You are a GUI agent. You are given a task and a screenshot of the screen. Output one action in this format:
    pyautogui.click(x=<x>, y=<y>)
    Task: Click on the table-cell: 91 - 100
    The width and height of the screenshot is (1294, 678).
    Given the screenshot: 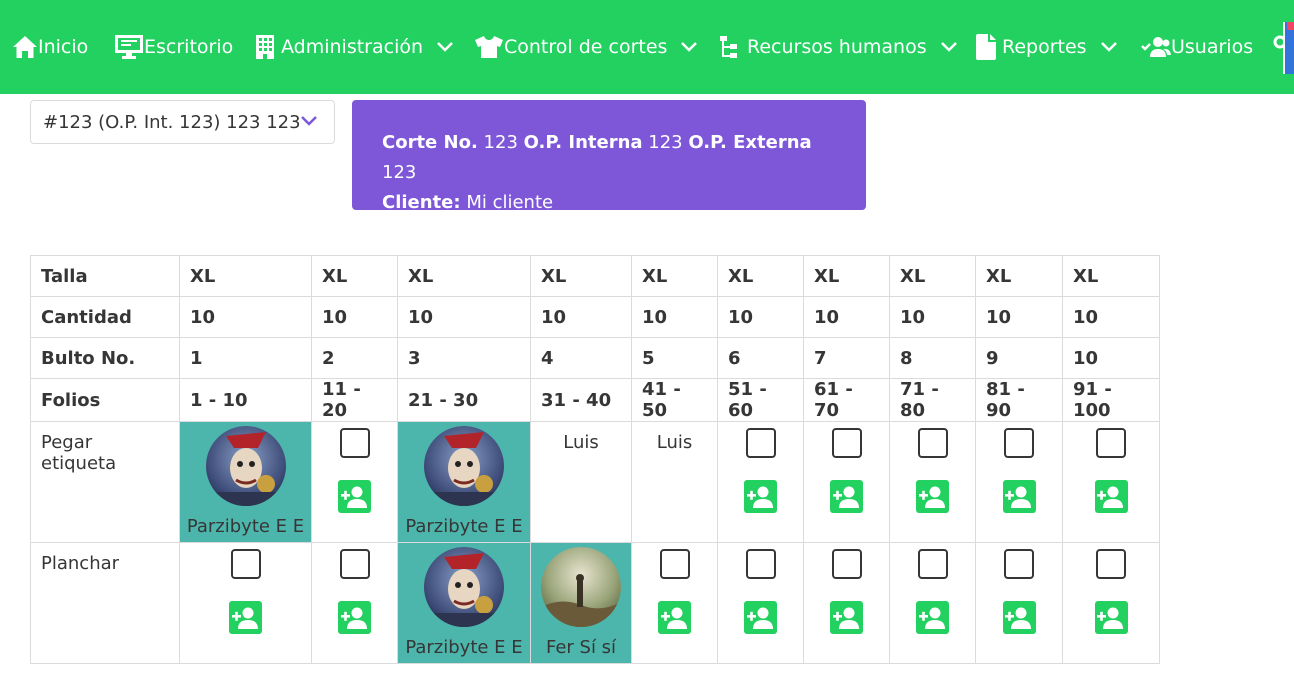 What is the action you would take?
    pyautogui.click(x=1111, y=400)
    